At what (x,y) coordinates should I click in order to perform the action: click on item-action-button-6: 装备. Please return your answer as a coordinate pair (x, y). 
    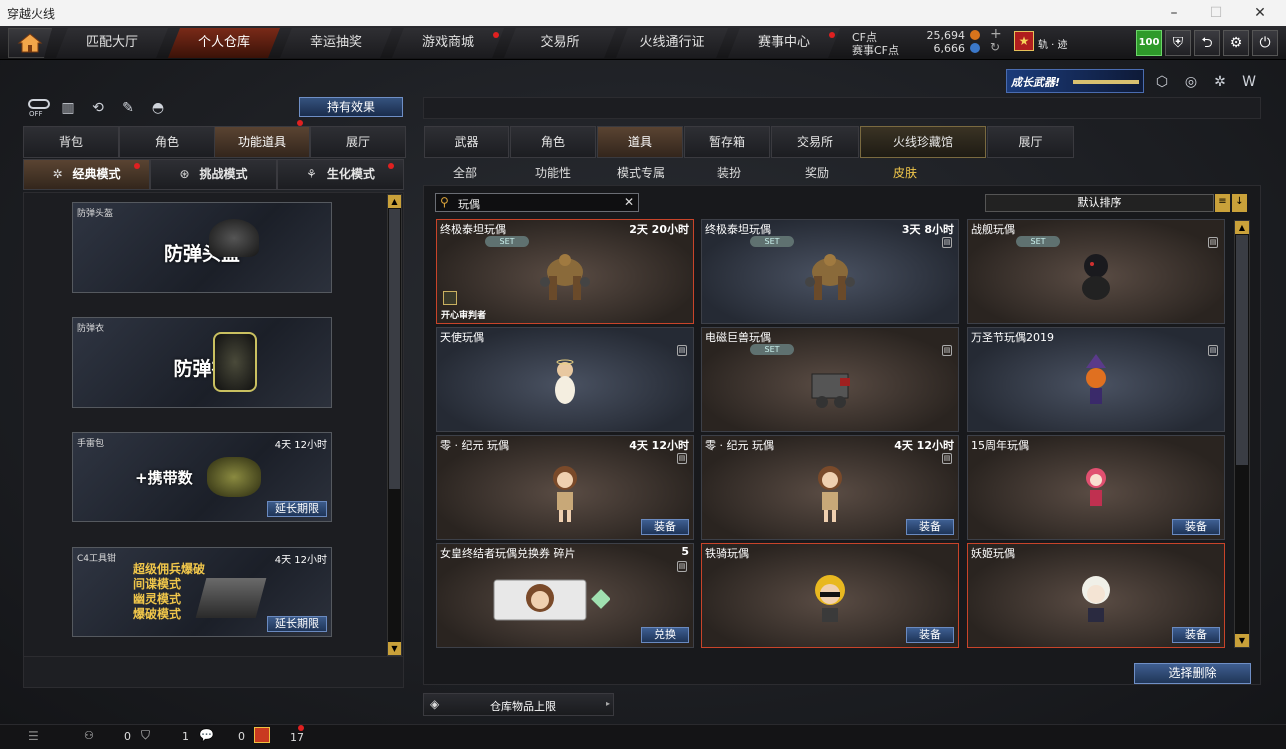
    Looking at the image, I should click on (665, 527).